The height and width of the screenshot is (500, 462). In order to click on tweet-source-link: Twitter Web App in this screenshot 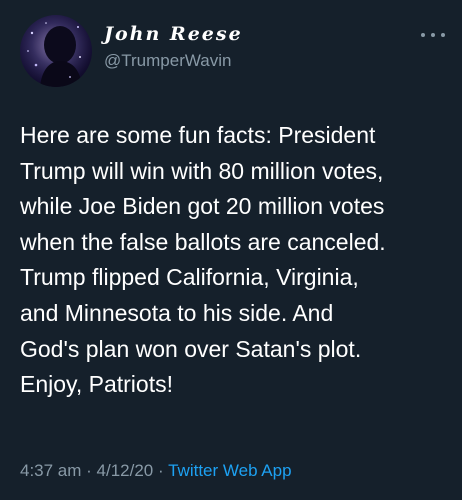, I will do `click(229, 470)`.